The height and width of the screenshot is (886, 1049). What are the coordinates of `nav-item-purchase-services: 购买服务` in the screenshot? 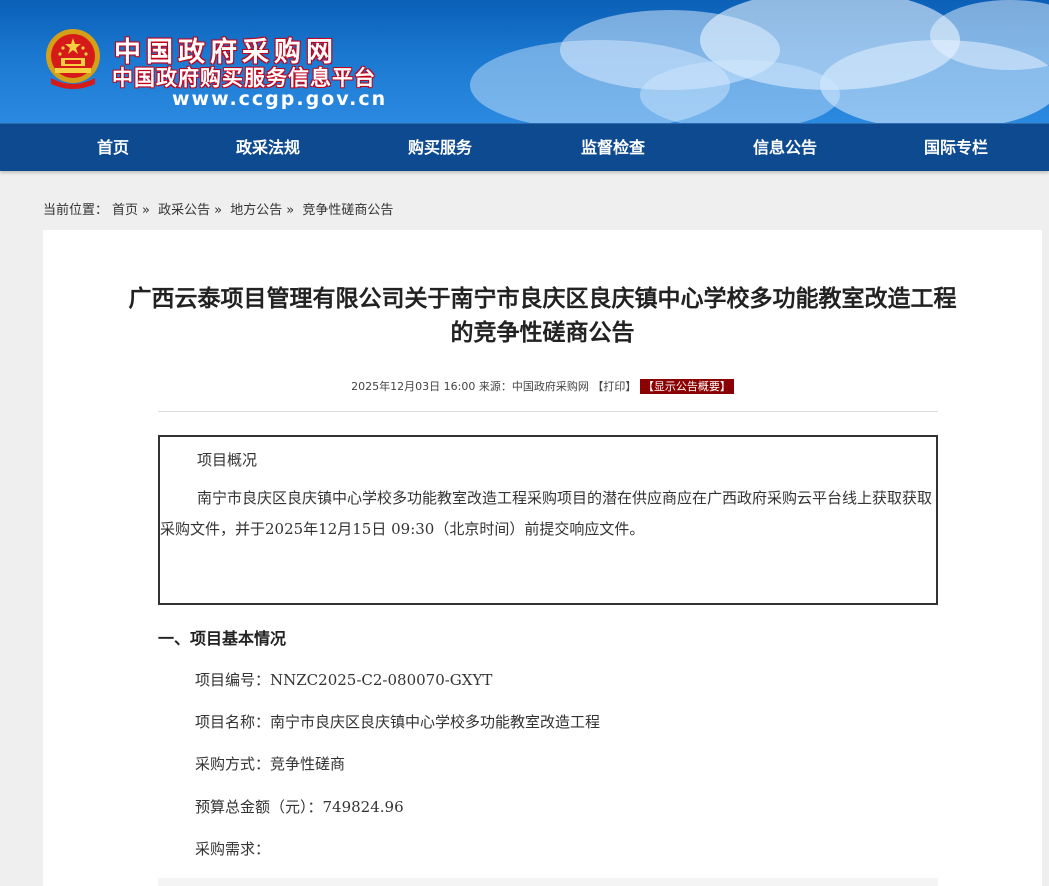 It's located at (440, 147).